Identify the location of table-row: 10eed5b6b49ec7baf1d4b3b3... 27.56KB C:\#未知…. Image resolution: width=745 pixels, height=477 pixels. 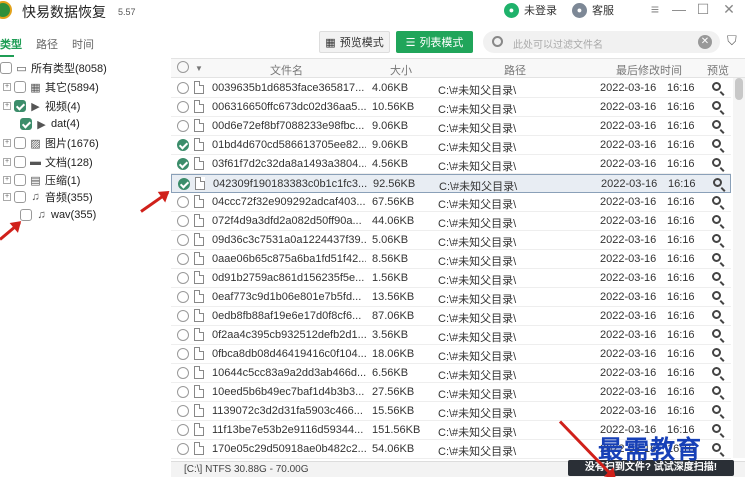
(451, 392).